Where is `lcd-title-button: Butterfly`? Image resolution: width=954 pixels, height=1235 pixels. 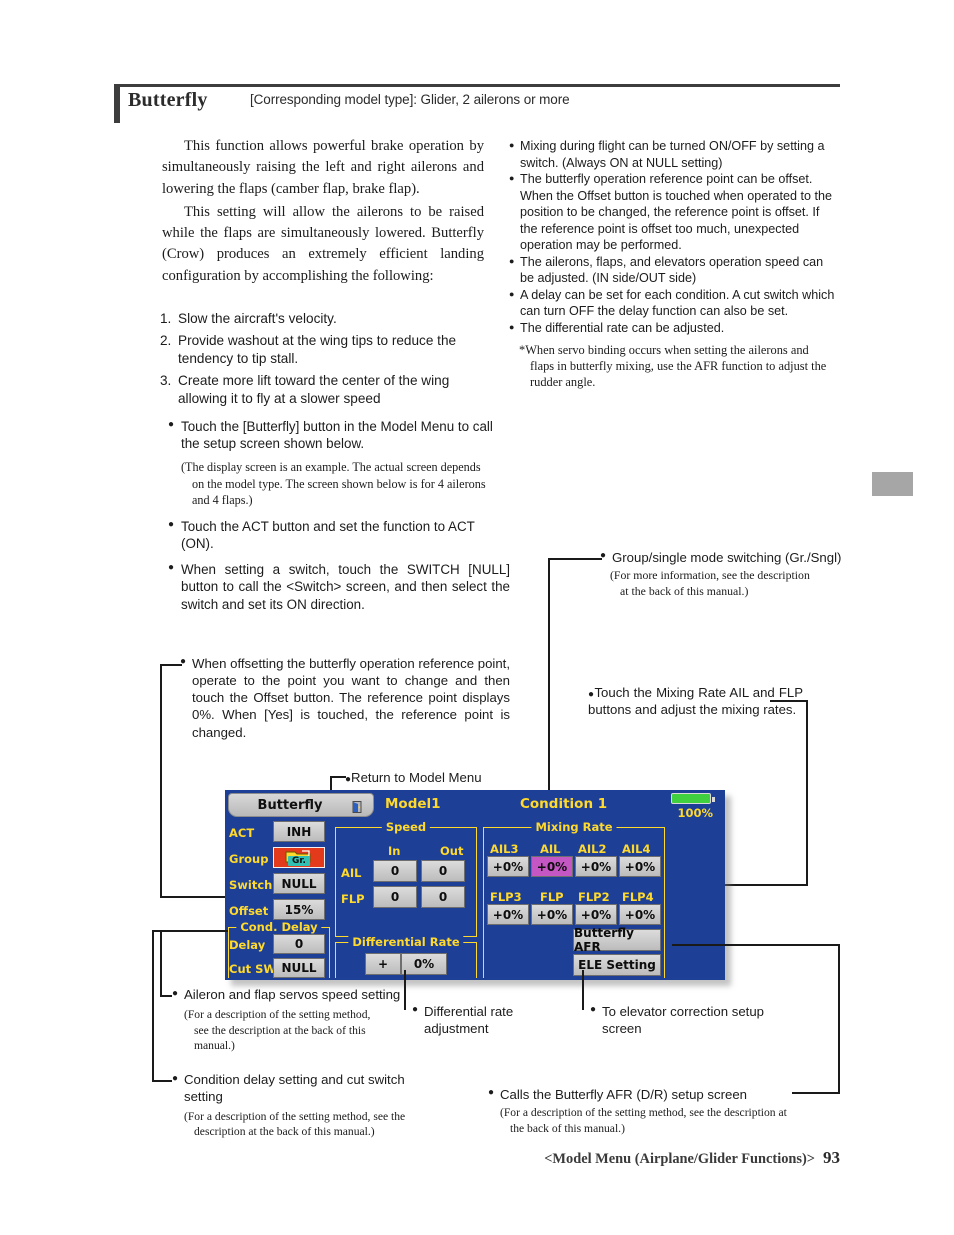
lcd-title-button: Butterfly is located at coordinates (301, 805).